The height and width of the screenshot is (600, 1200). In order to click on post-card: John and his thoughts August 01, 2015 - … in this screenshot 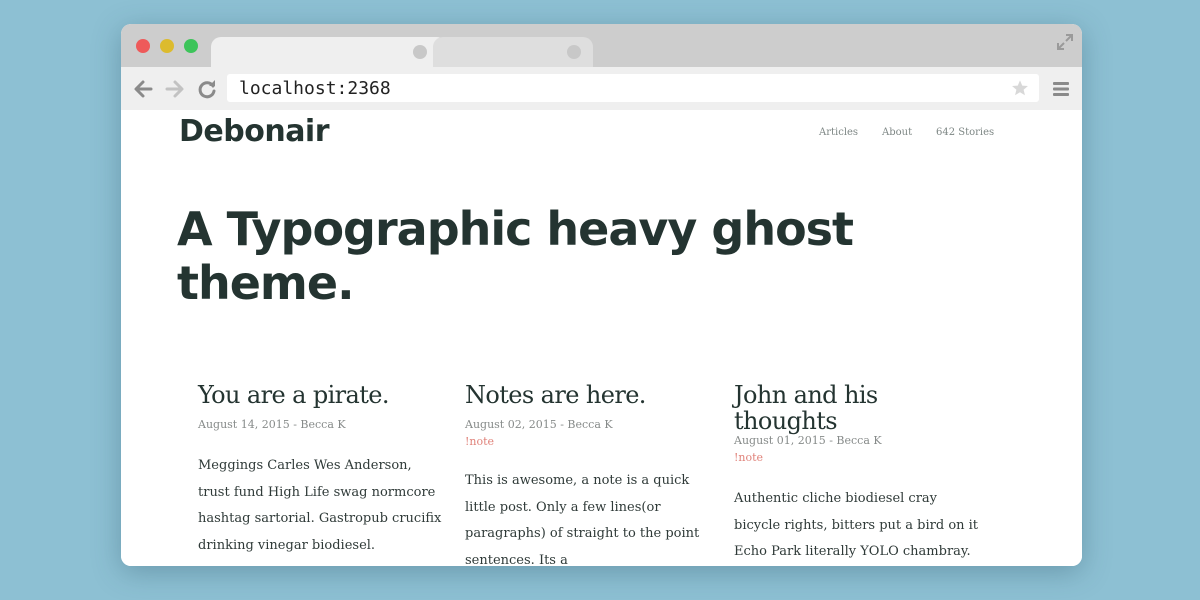, I will do `click(856, 474)`.